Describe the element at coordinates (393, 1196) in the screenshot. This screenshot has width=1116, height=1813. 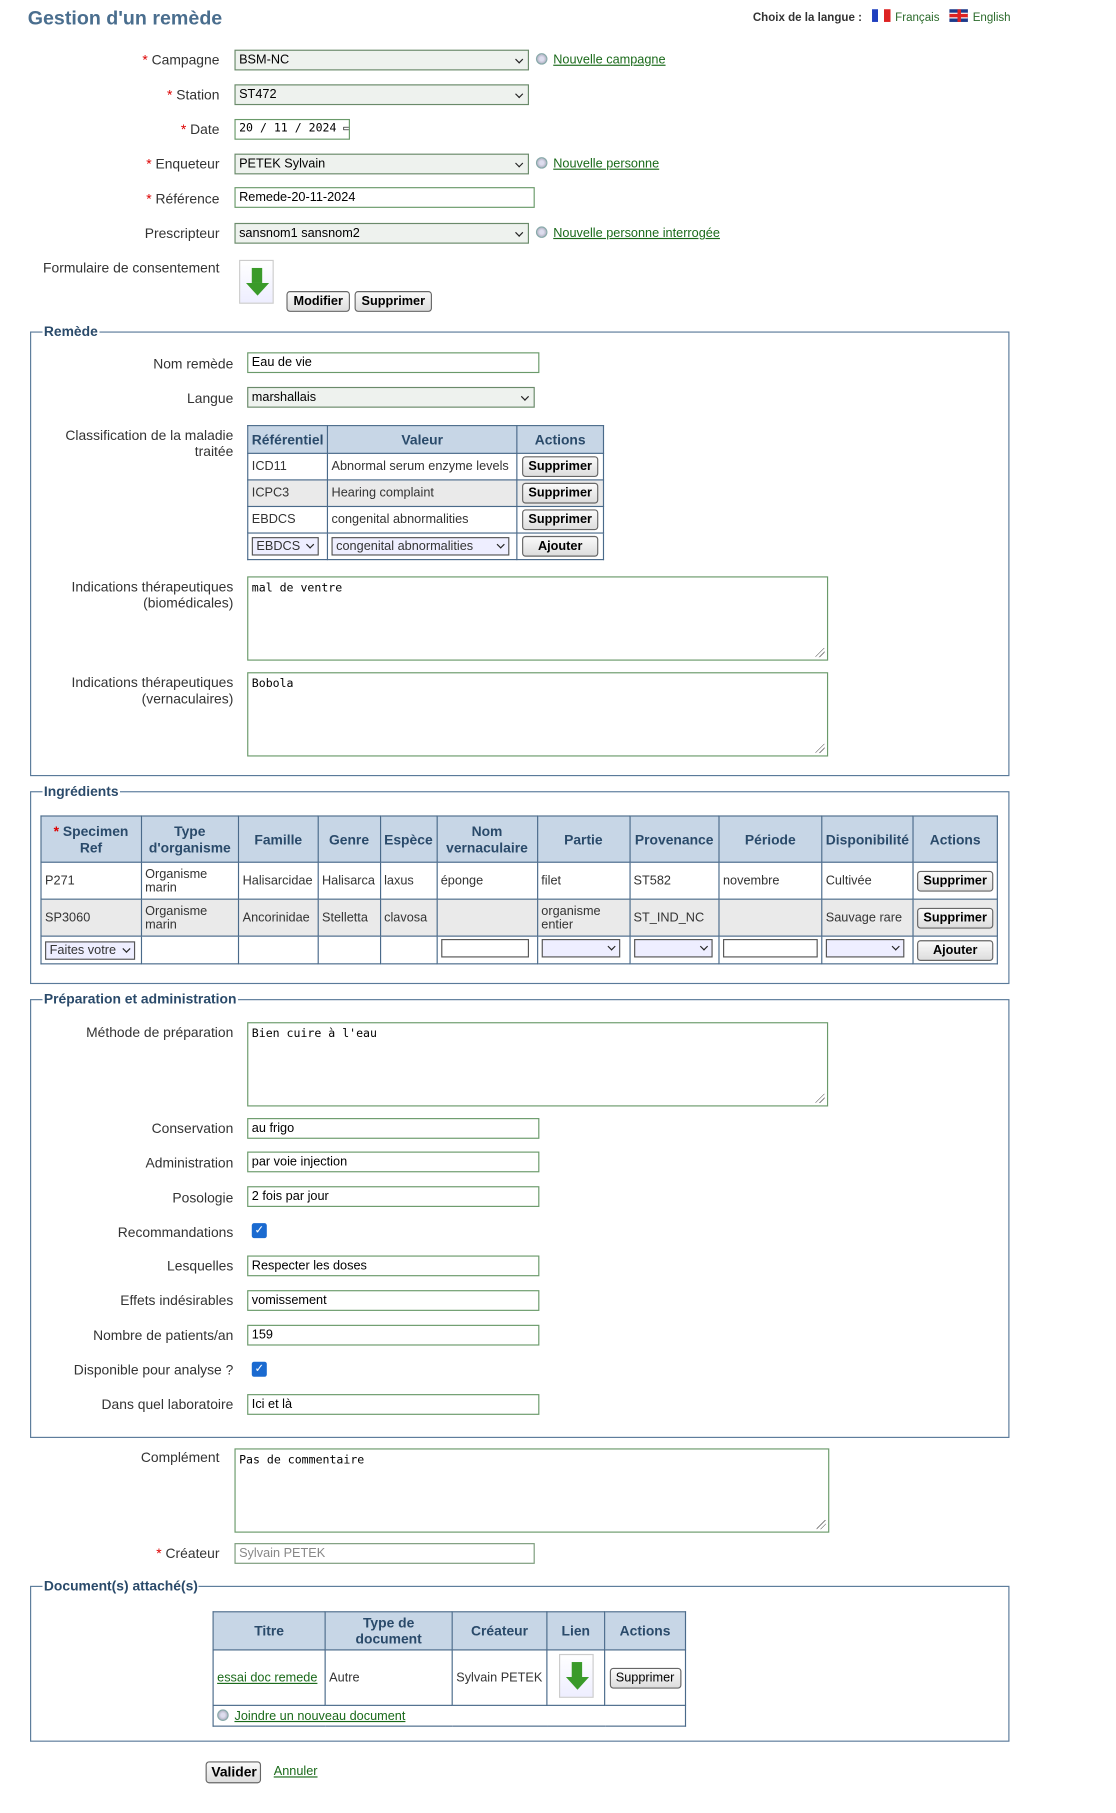
I see `posologie-input: 2 fois par jour` at that location.